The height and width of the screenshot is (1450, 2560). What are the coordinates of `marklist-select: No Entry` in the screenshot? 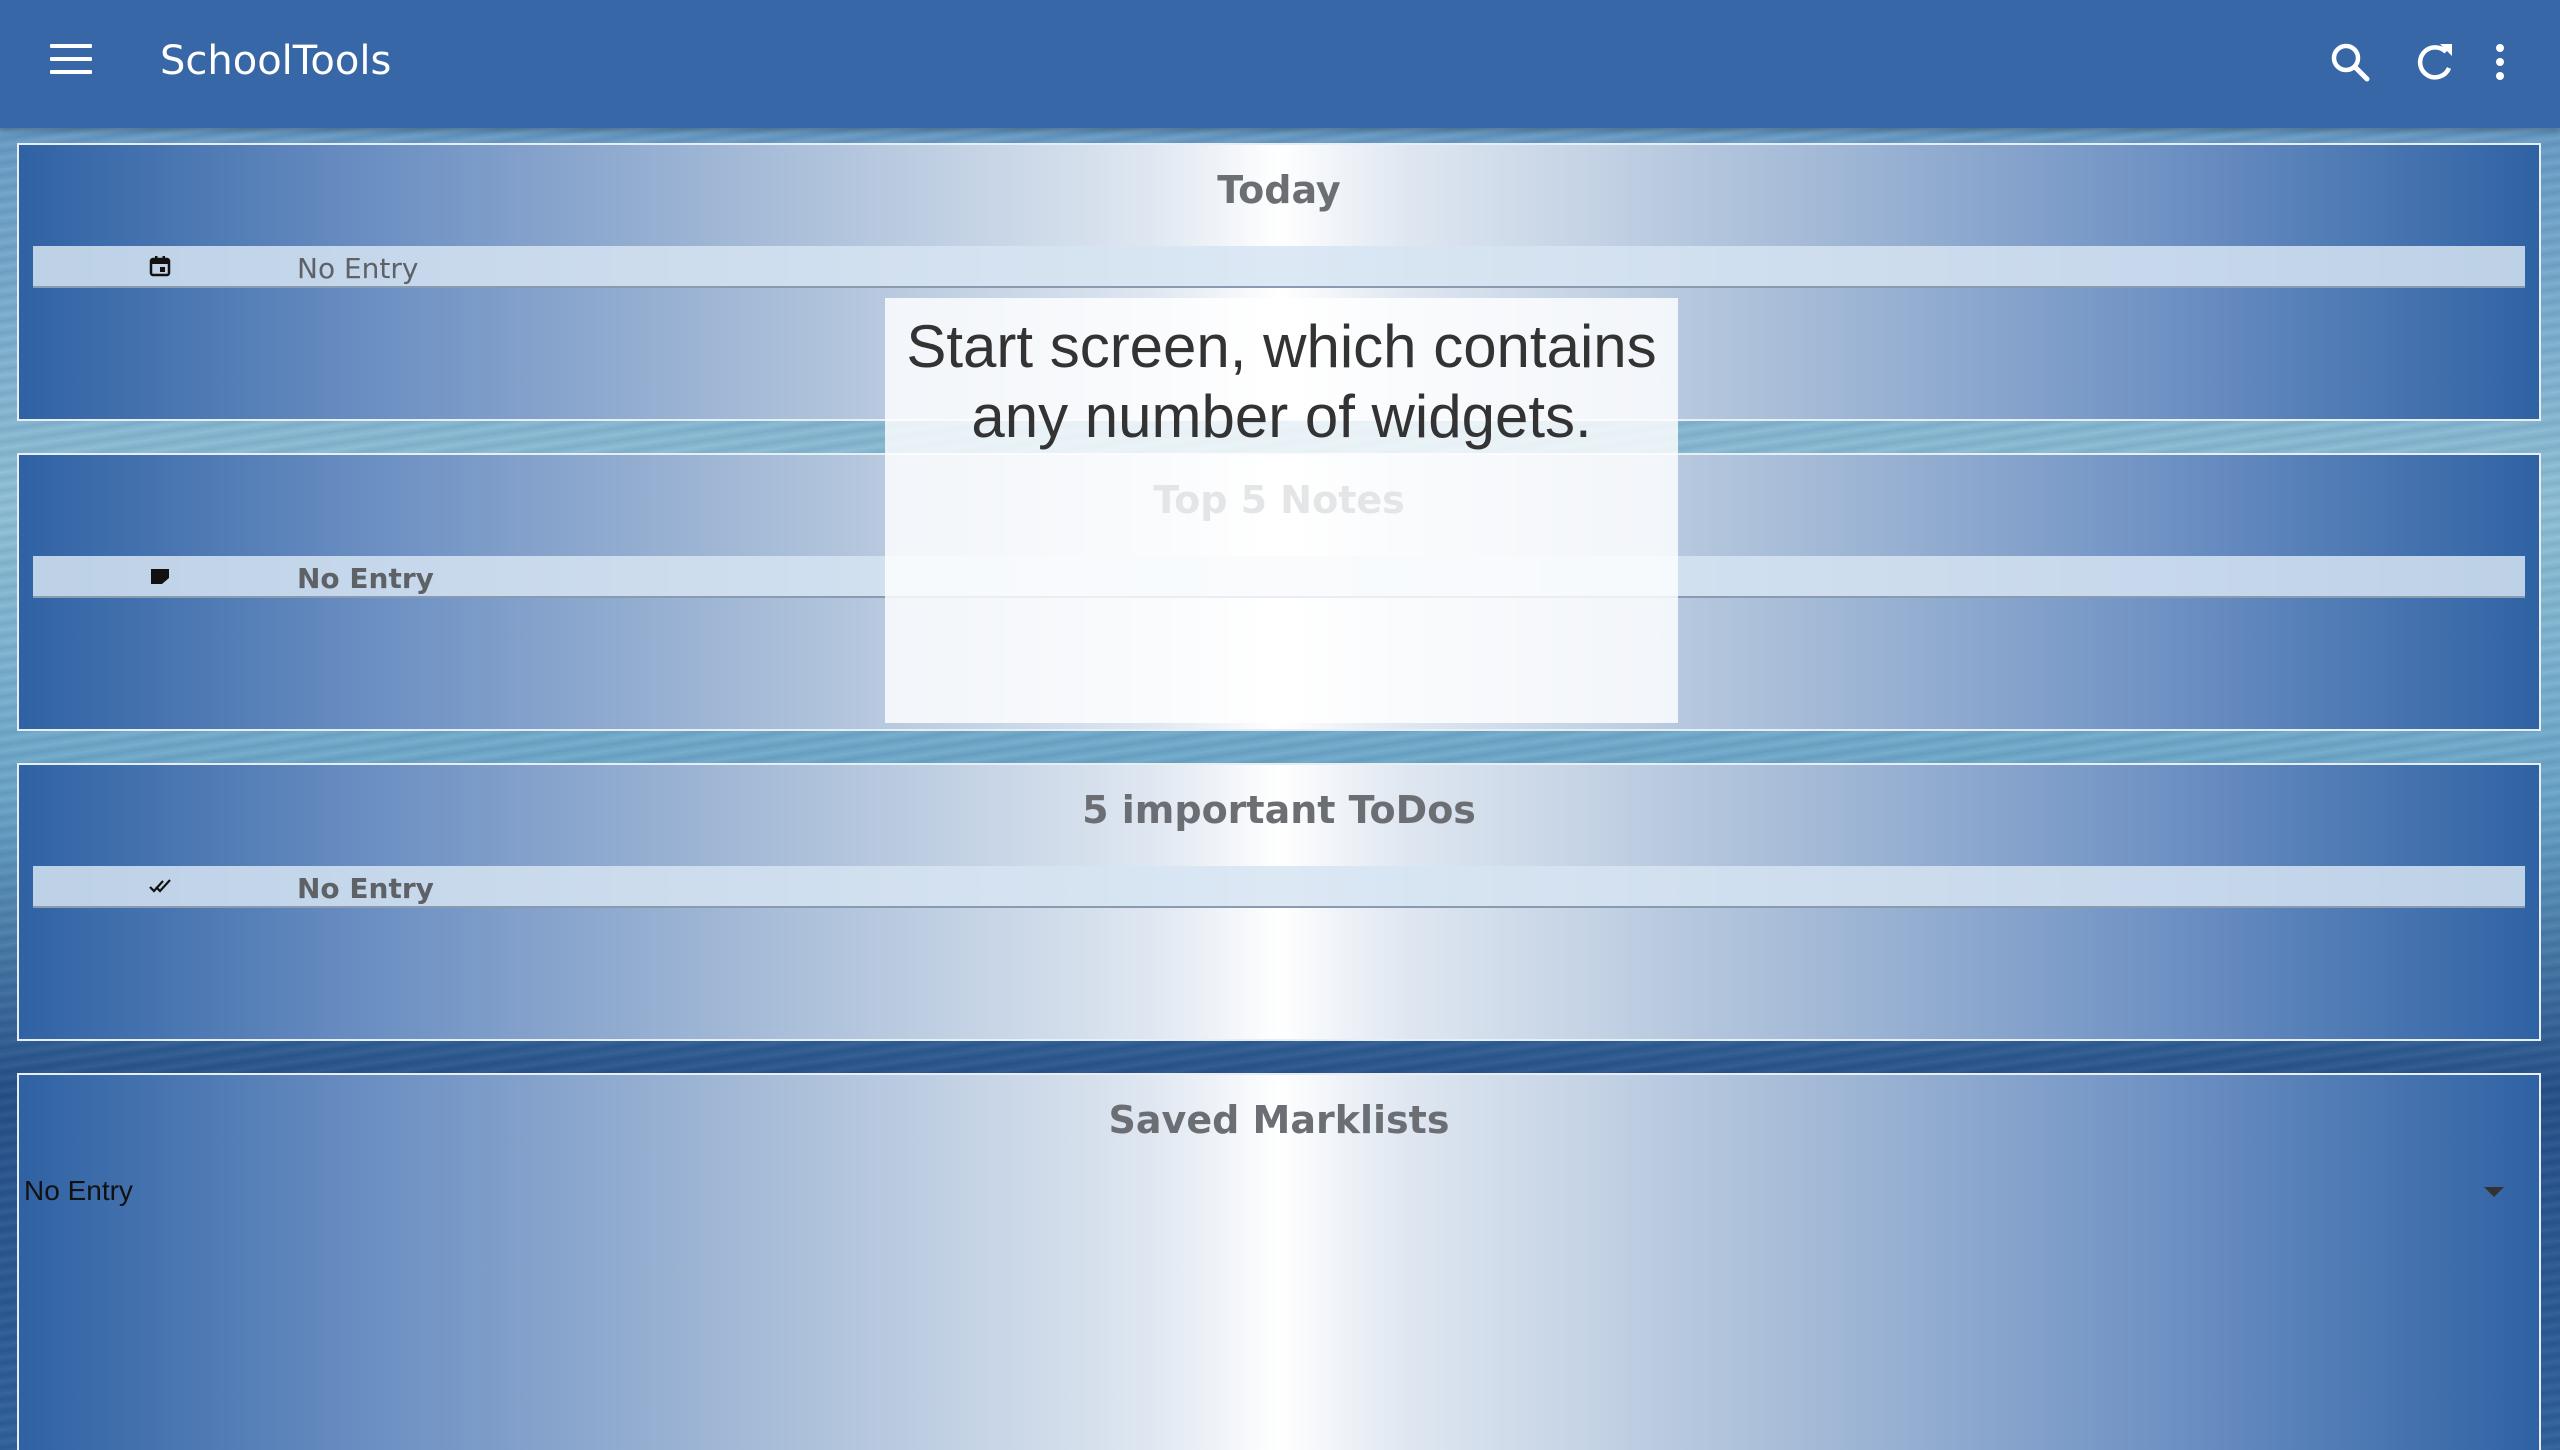 It's located at (1264, 1190).